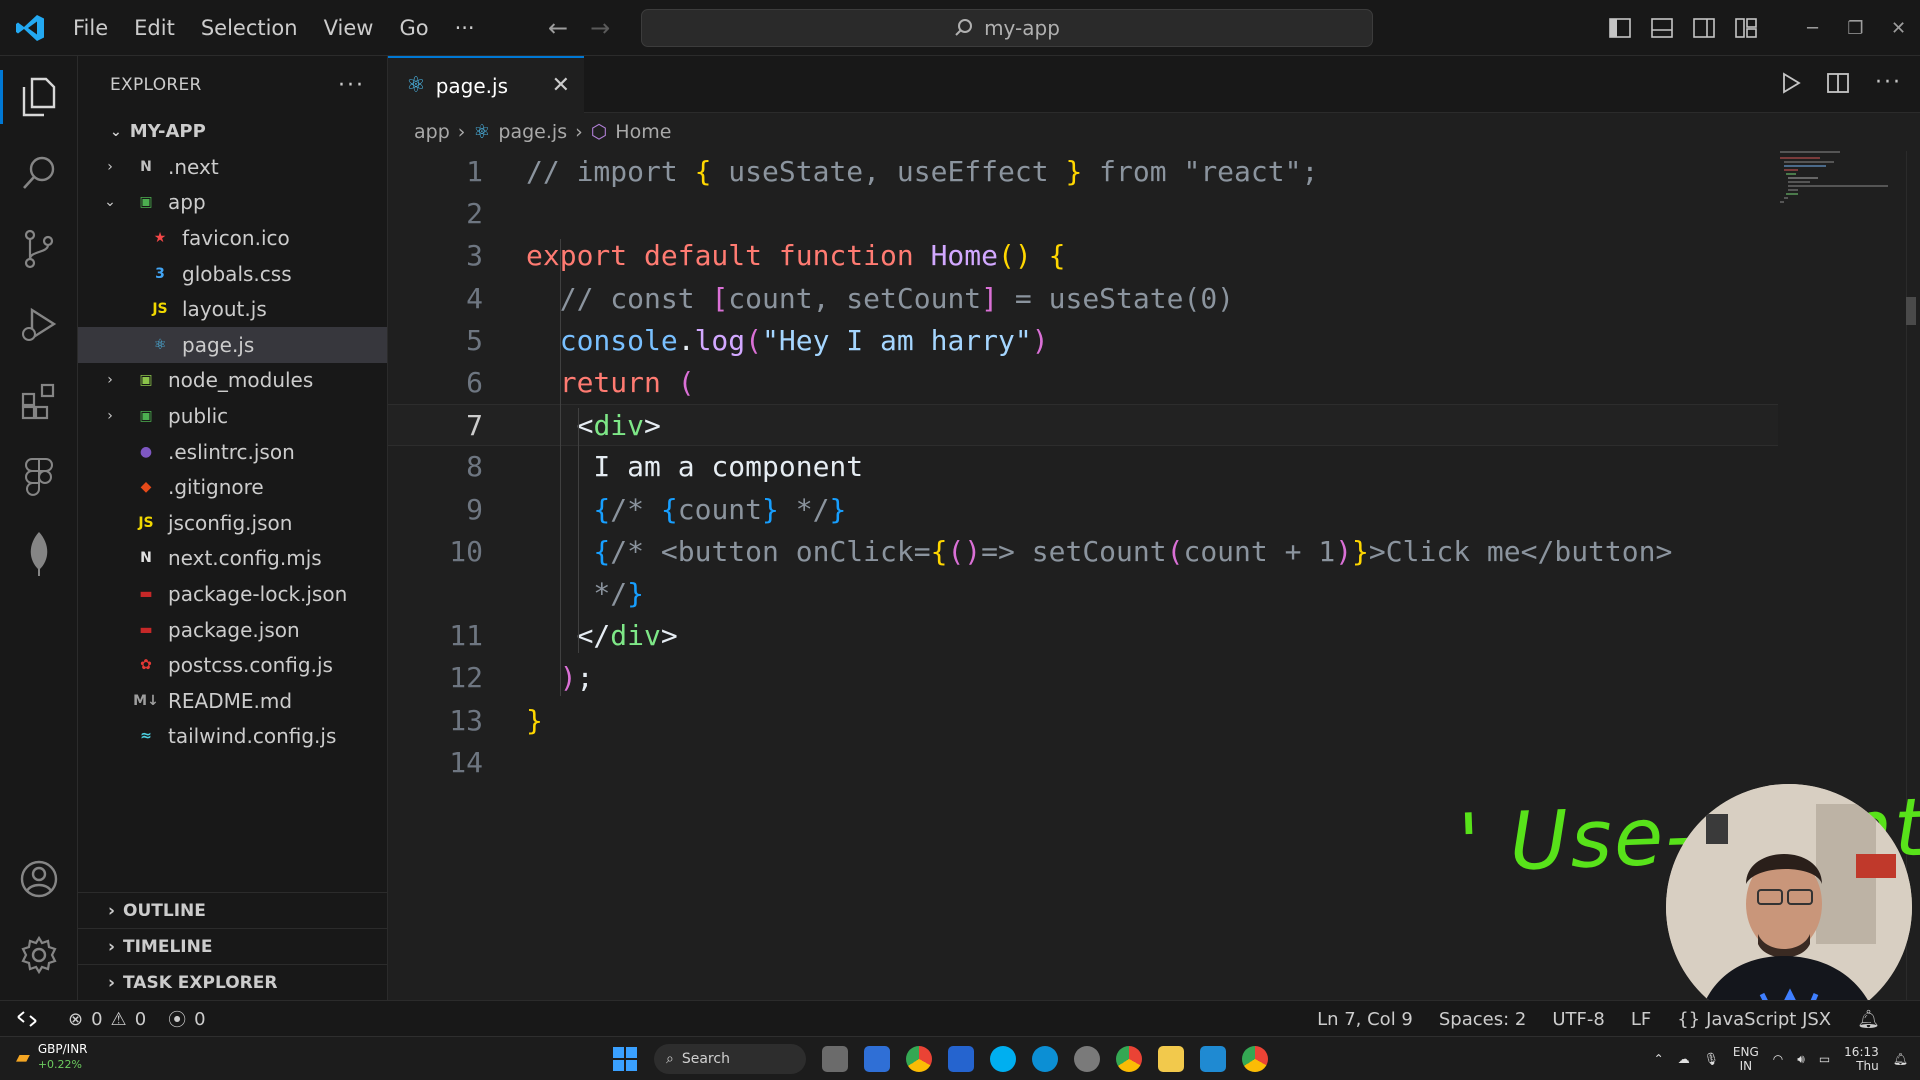 The height and width of the screenshot is (1080, 1920). Describe the element at coordinates (1365, 1019) in the screenshot. I see `cursor-position: Ln 7, Col 9` at that location.